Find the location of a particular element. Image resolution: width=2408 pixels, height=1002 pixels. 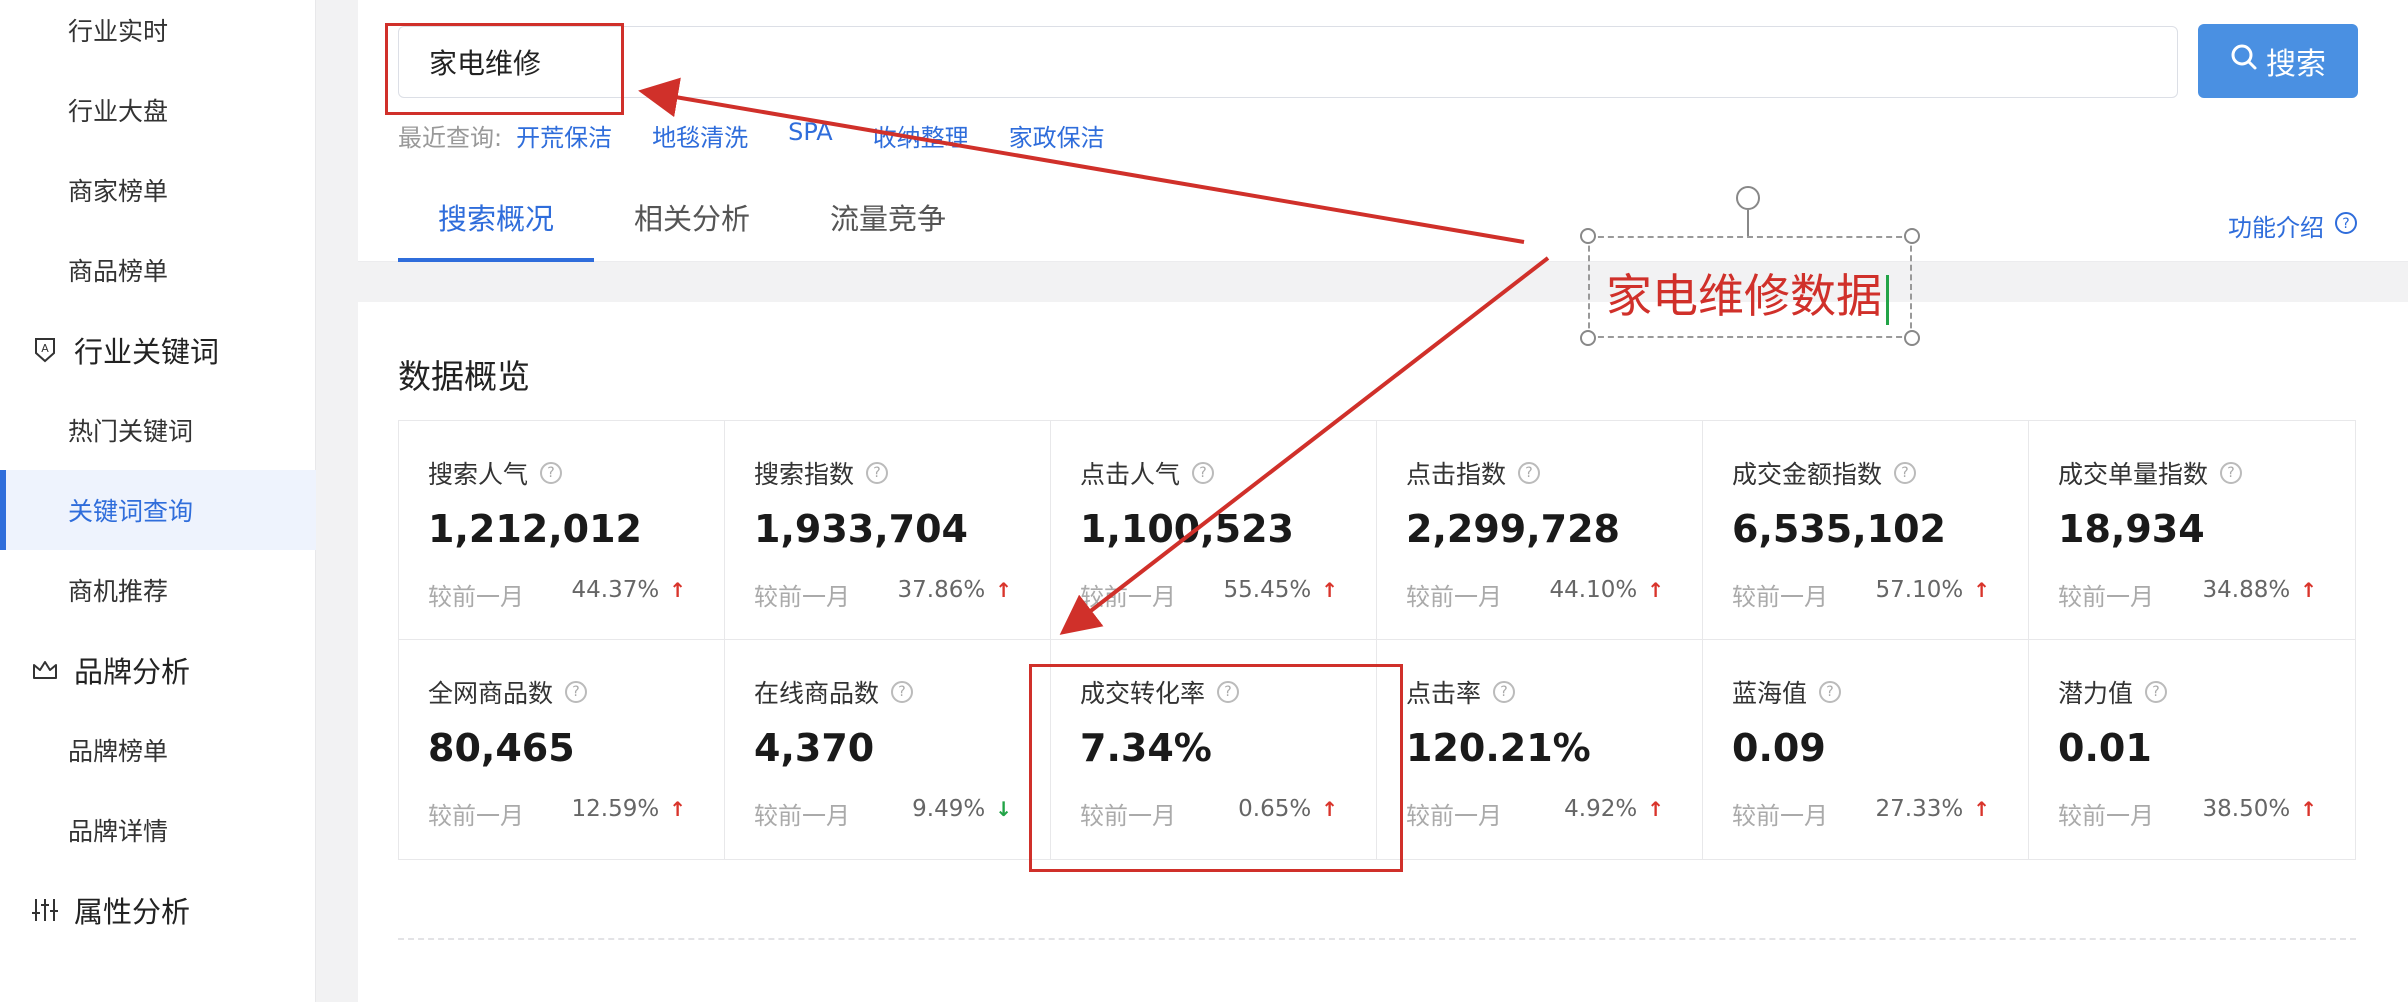

metric-card: 点击指数? 2,299,728 较前一月 44.10% ↑ is located at coordinates (1540, 530).